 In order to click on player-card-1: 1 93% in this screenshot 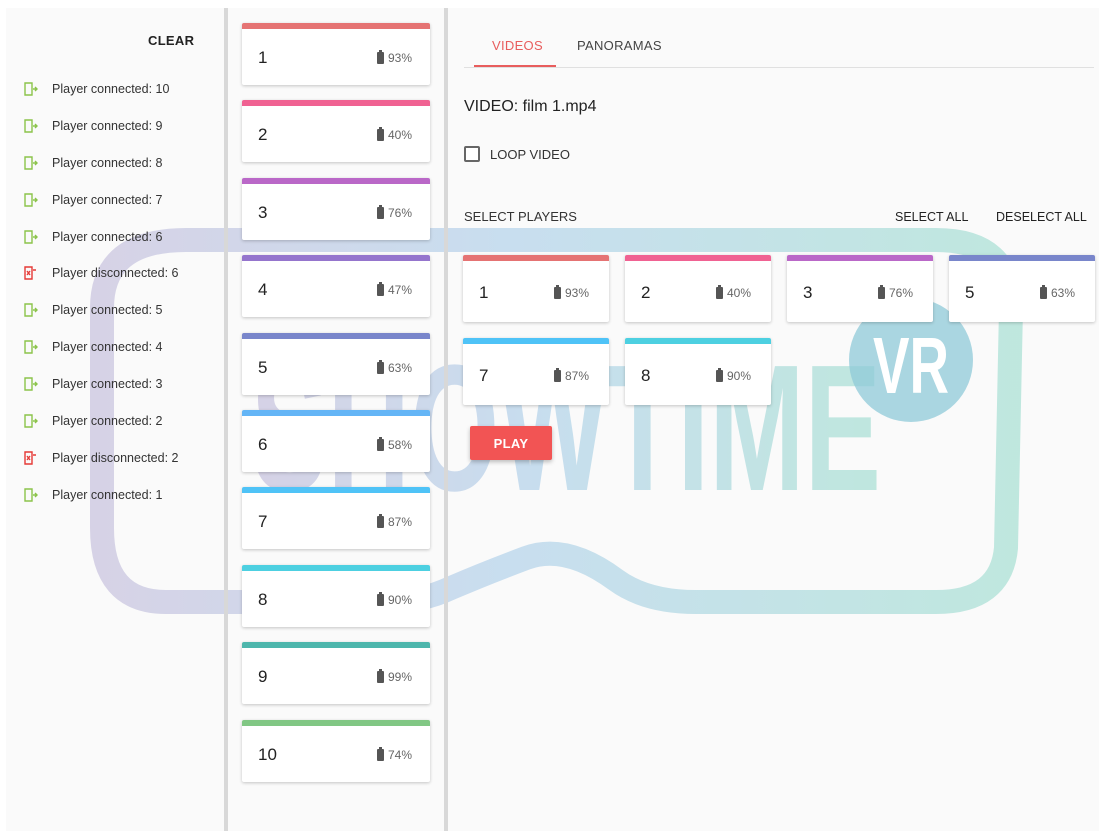, I will do `click(336, 54)`.